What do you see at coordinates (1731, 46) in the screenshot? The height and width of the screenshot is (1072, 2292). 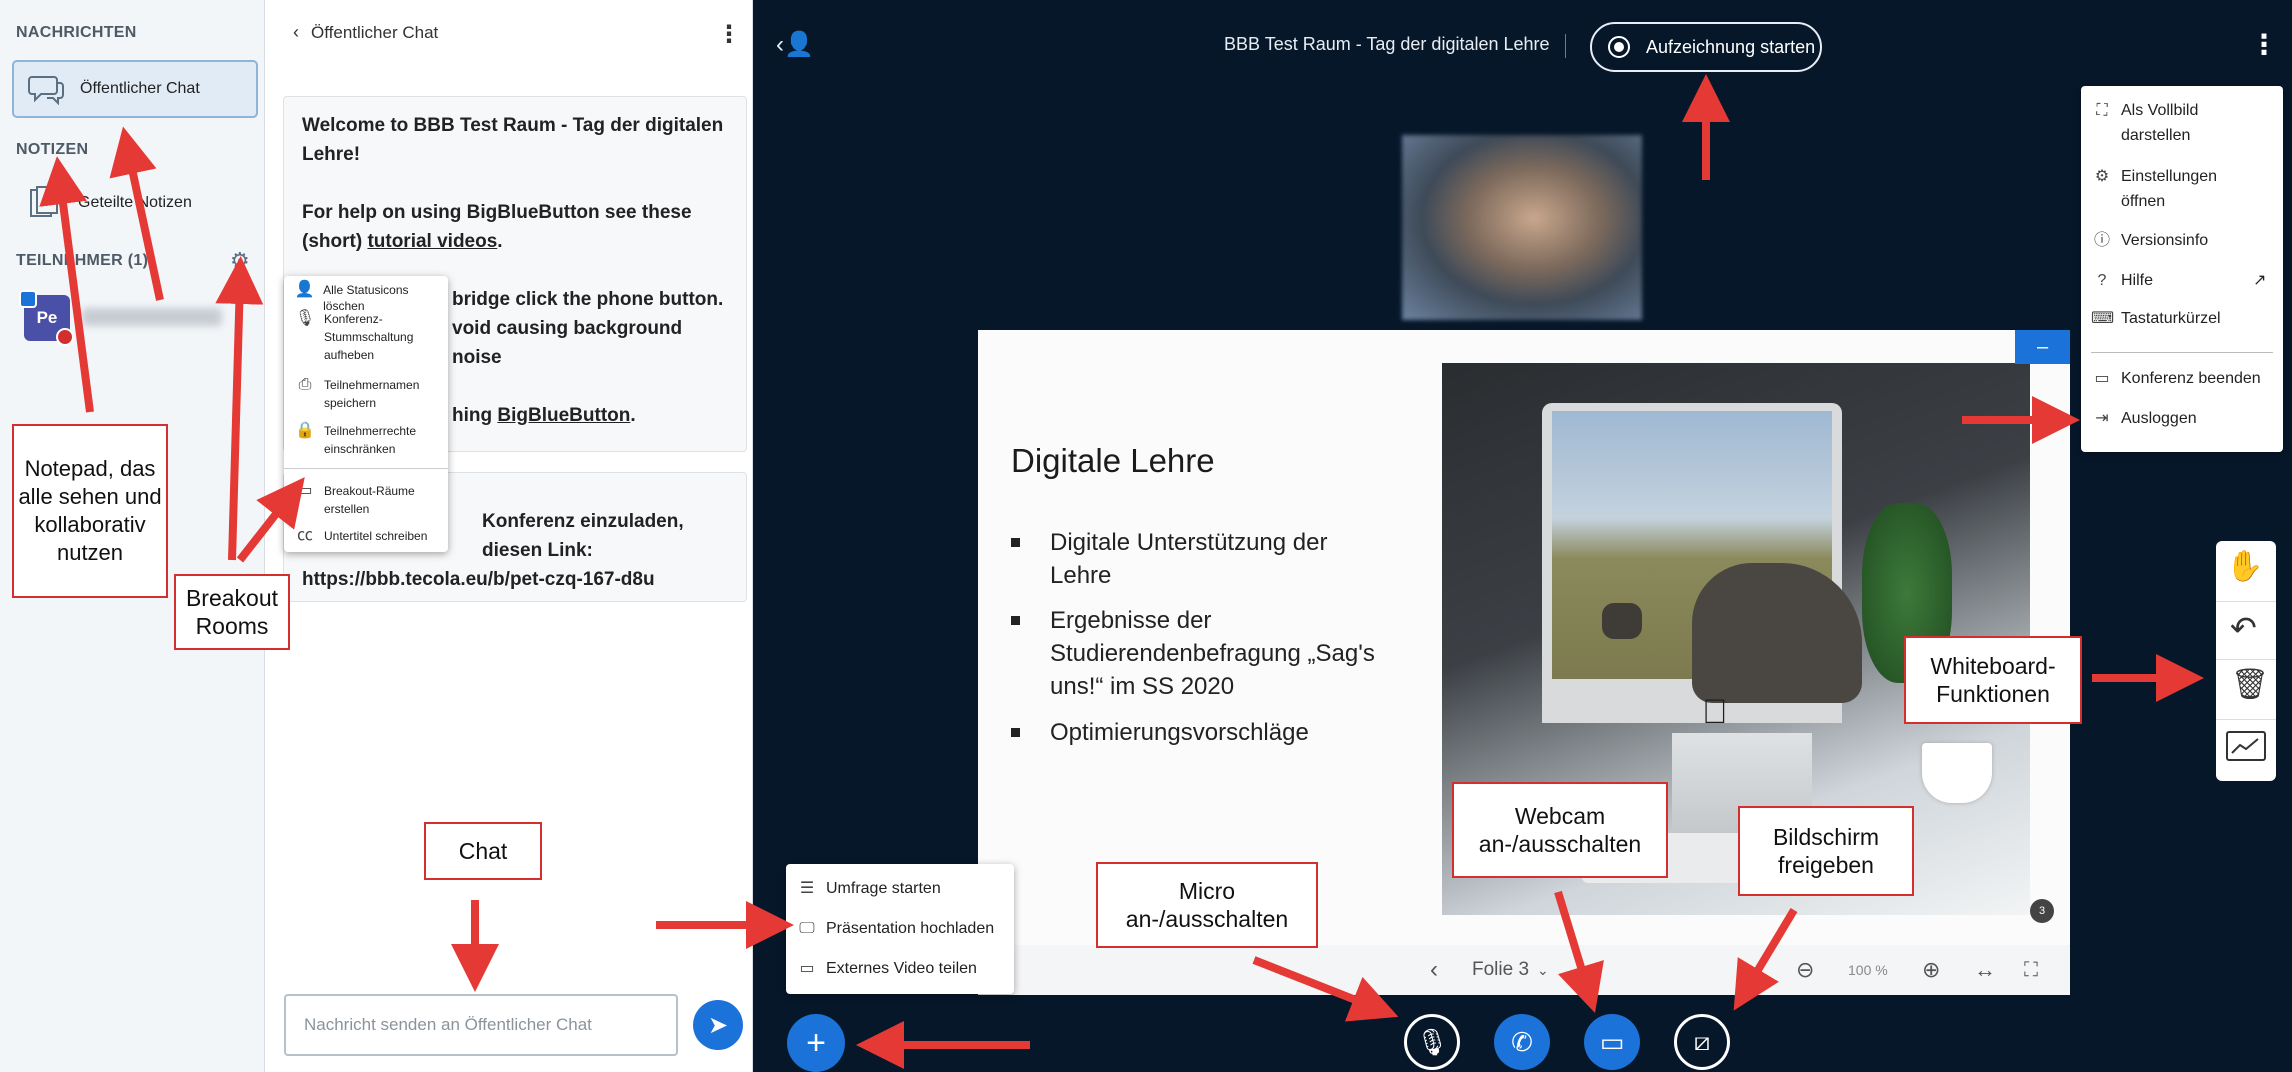 I see `record-label: Aufzeichnung starten` at bounding box center [1731, 46].